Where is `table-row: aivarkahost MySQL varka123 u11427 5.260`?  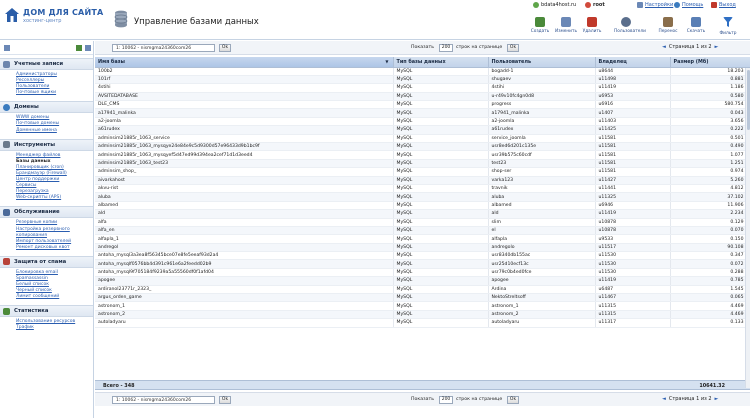 table-row: aivarkahost MySQL varka123 u11427 5.260 is located at coordinates (422, 180).